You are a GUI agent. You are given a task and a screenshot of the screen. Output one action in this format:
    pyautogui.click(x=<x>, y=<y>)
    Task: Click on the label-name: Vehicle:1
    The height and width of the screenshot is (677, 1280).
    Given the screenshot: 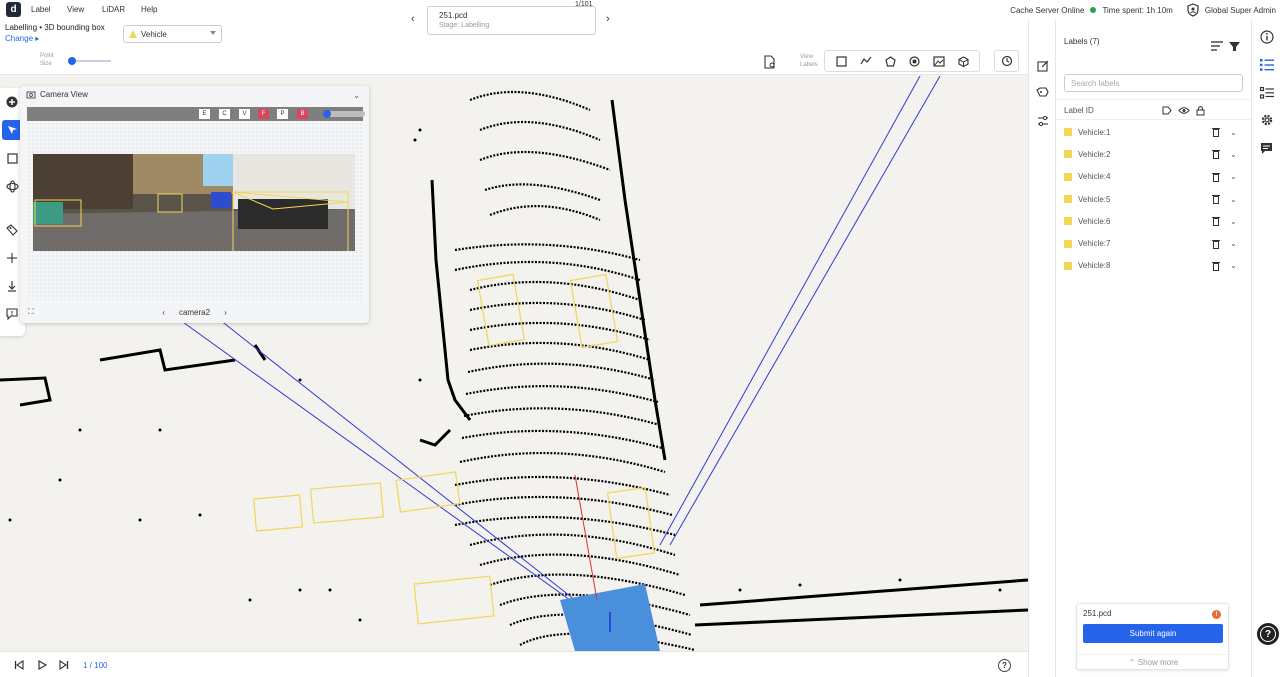 What is the action you would take?
    pyautogui.click(x=1094, y=132)
    